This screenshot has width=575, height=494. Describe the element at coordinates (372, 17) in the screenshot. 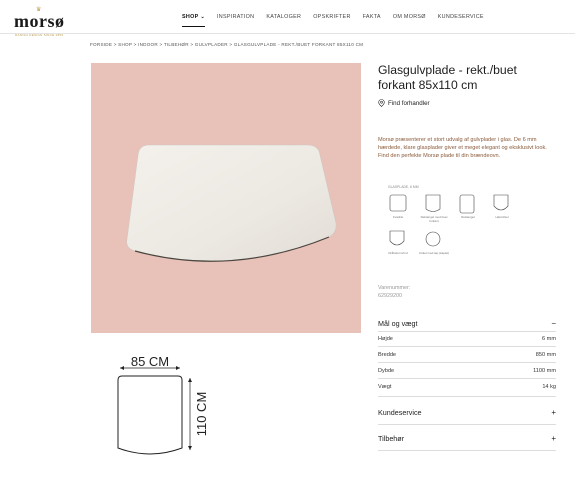

I see `nav-item-fakta: FAKTA` at that location.